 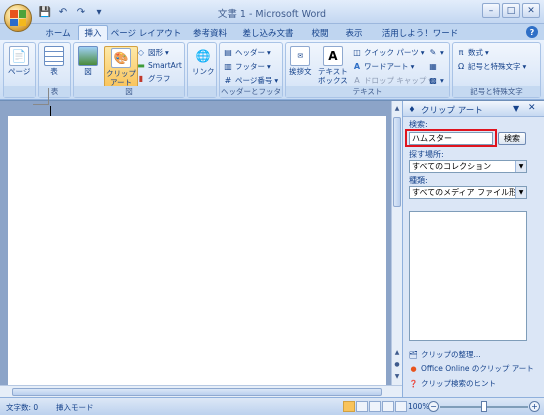 I want to click on links-button: 🌐 リンク, so click(x=203, y=61).